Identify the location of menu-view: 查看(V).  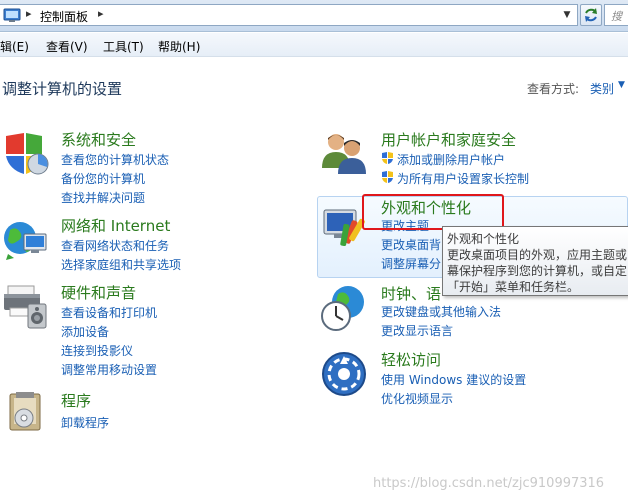
(67, 46).